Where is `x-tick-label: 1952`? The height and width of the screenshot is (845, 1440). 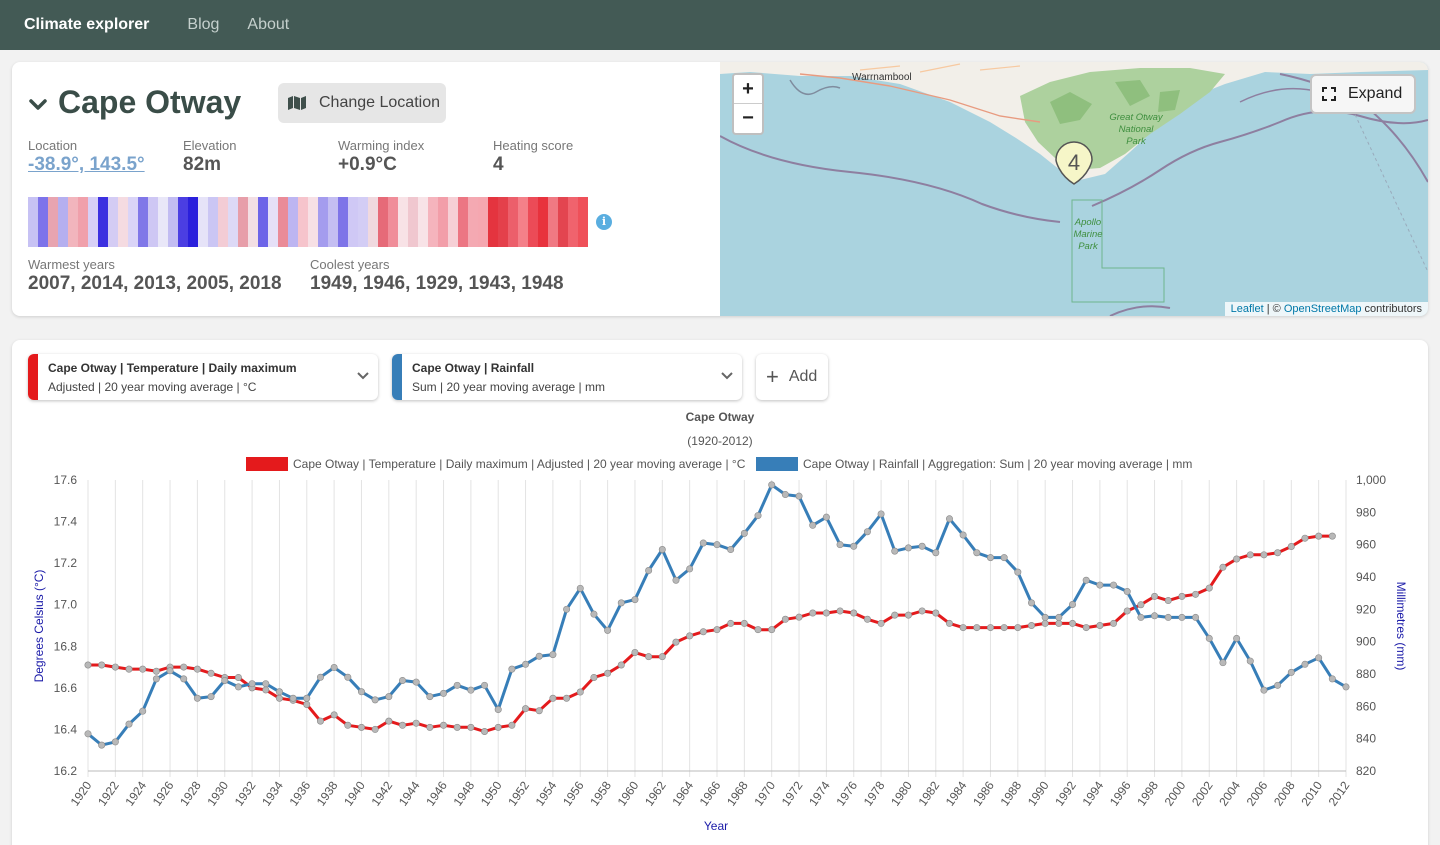
x-tick-label: 1952 is located at coordinates (518, 793).